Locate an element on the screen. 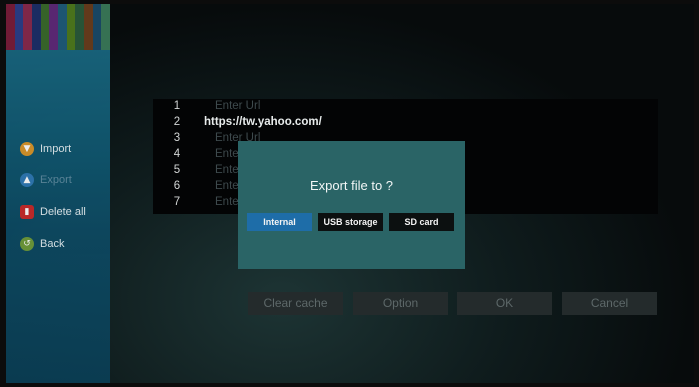 The width and height of the screenshot is (699, 387). dialog-title: Export file to ? is located at coordinates (351, 185).